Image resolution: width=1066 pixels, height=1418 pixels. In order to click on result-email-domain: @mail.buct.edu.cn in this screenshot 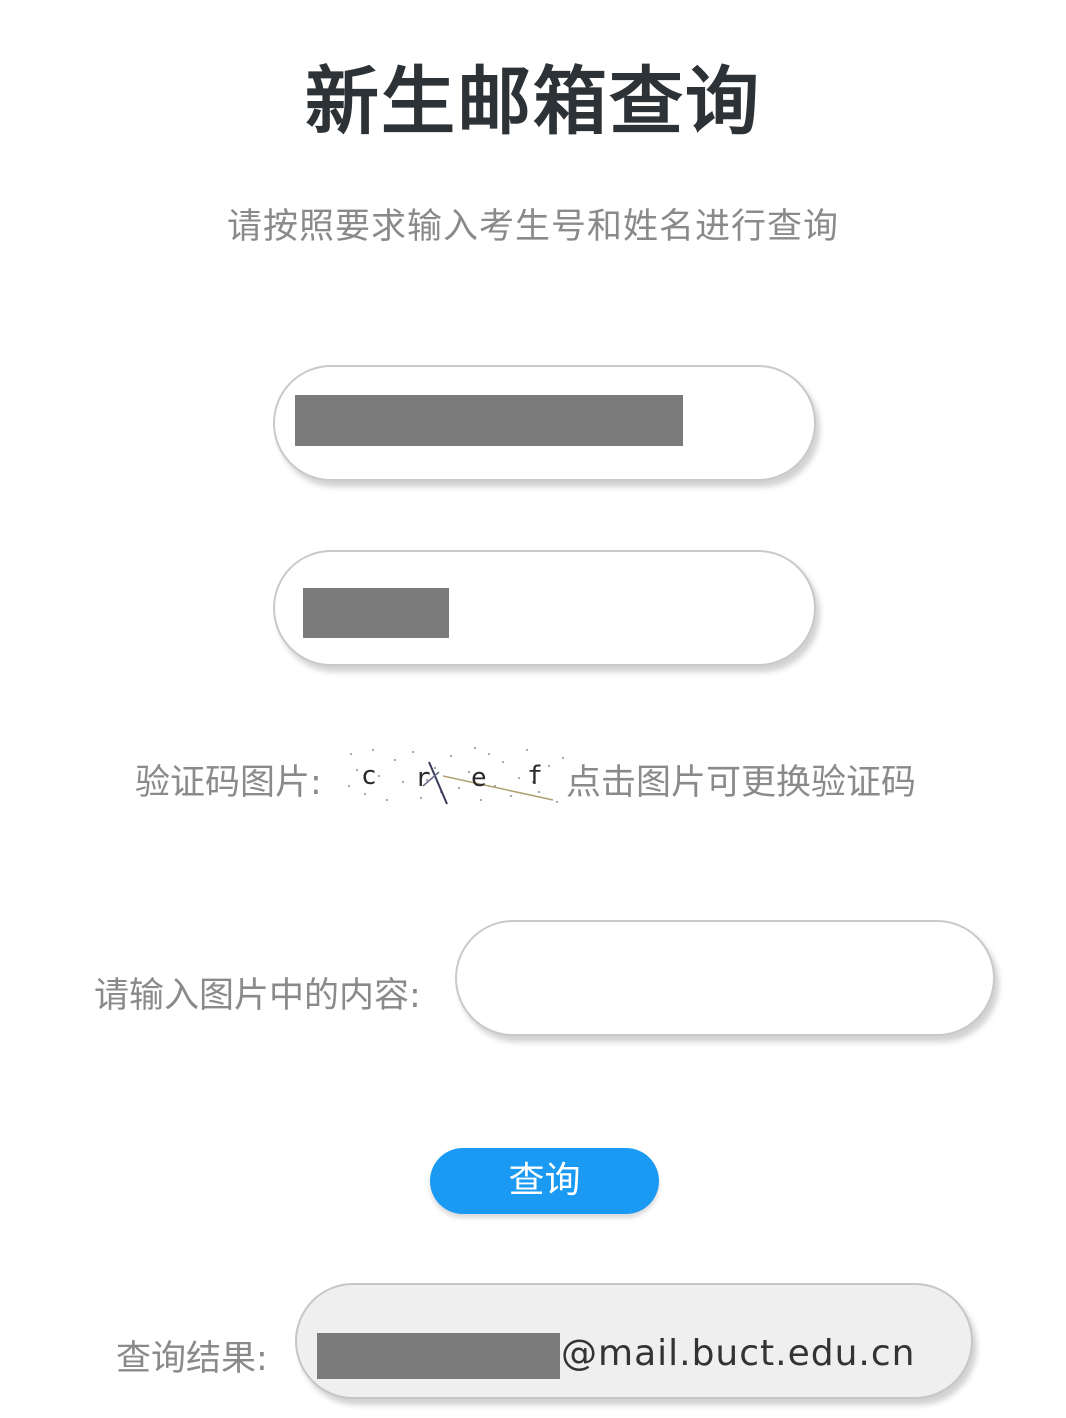, I will do `click(738, 1353)`.